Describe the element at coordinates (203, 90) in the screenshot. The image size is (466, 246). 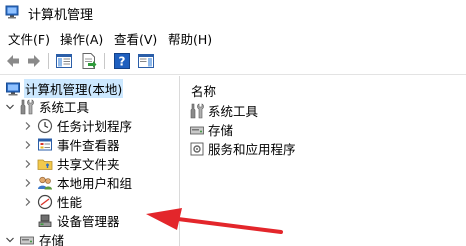
I see `column-header-name: 名称` at that location.